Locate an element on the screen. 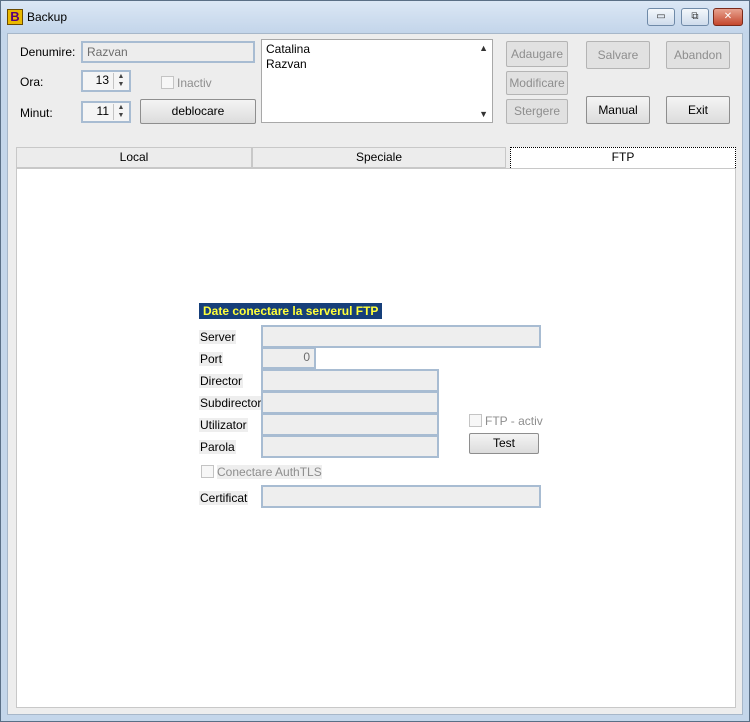 The height and width of the screenshot is (722, 750). scroll-up-icon: ▲ is located at coordinates (483, 48).